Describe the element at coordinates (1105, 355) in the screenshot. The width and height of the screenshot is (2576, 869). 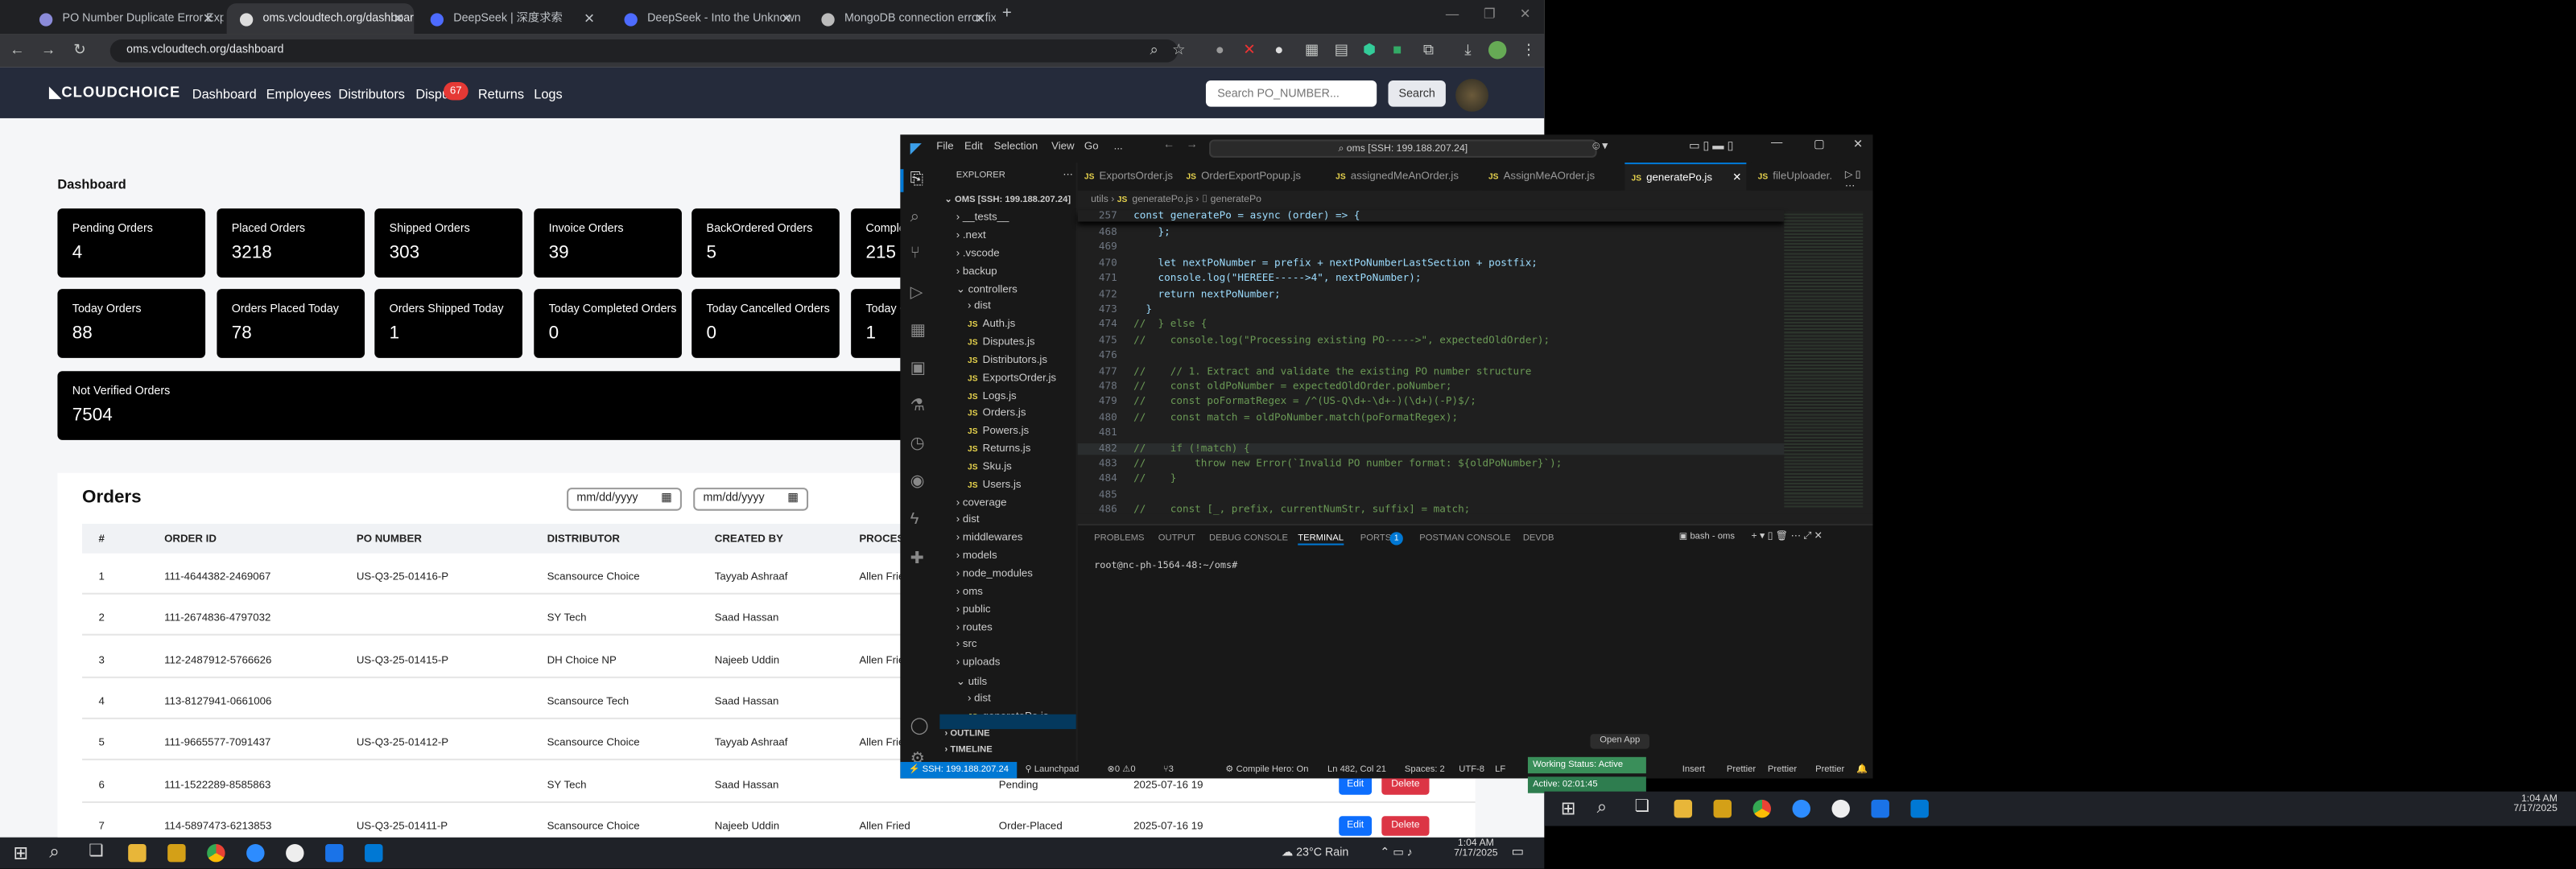
I see `code-line: 476` at that location.